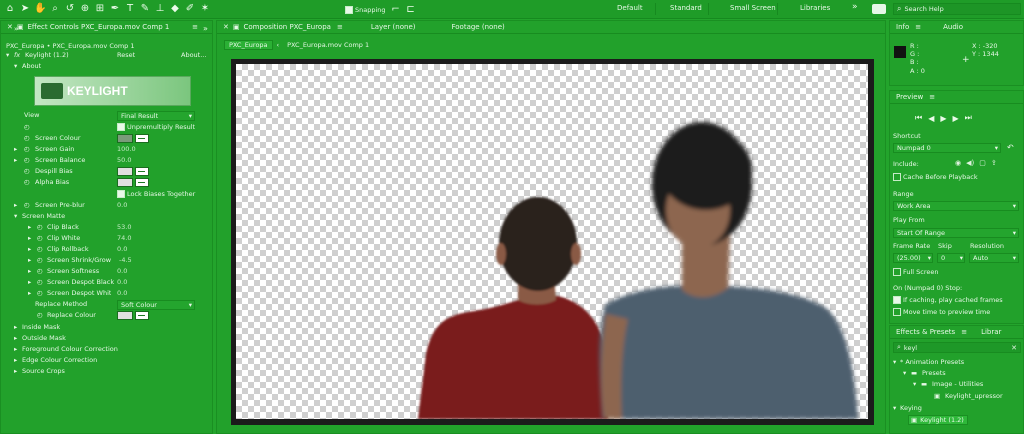 Image resolution: width=1024 pixels, height=434 pixels. Describe the element at coordinates (947, 148) in the screenshot. I see `shortcut-dropdown: Numpad 0 ▾` at that location.